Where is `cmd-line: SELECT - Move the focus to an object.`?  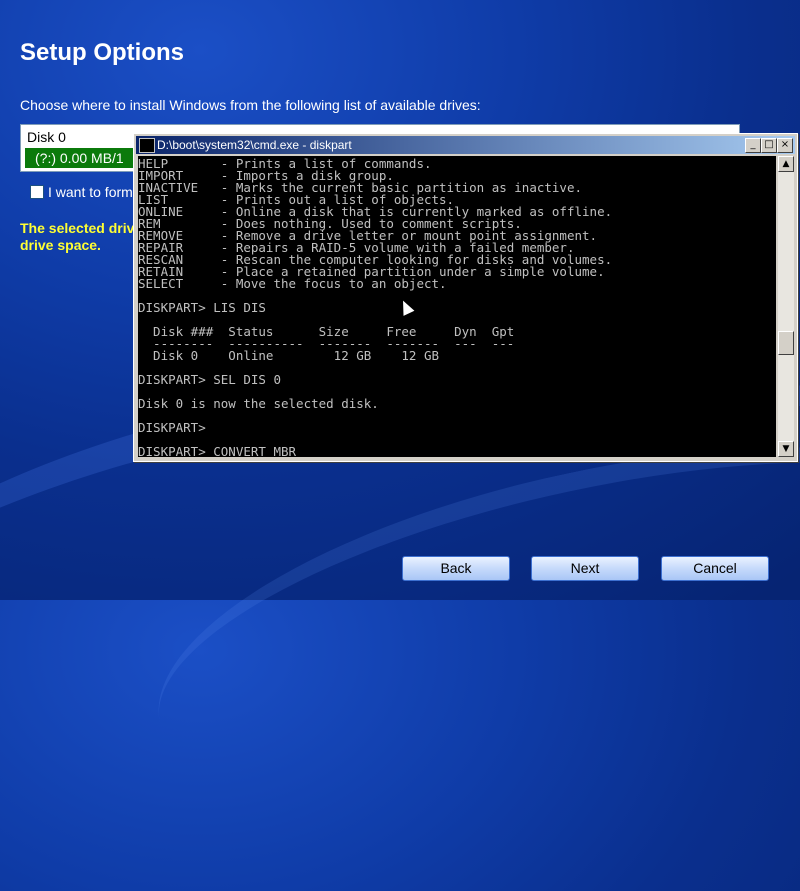
cmd-line: SELECT - Move the focus to an object. is located at coordinates (292, 283).